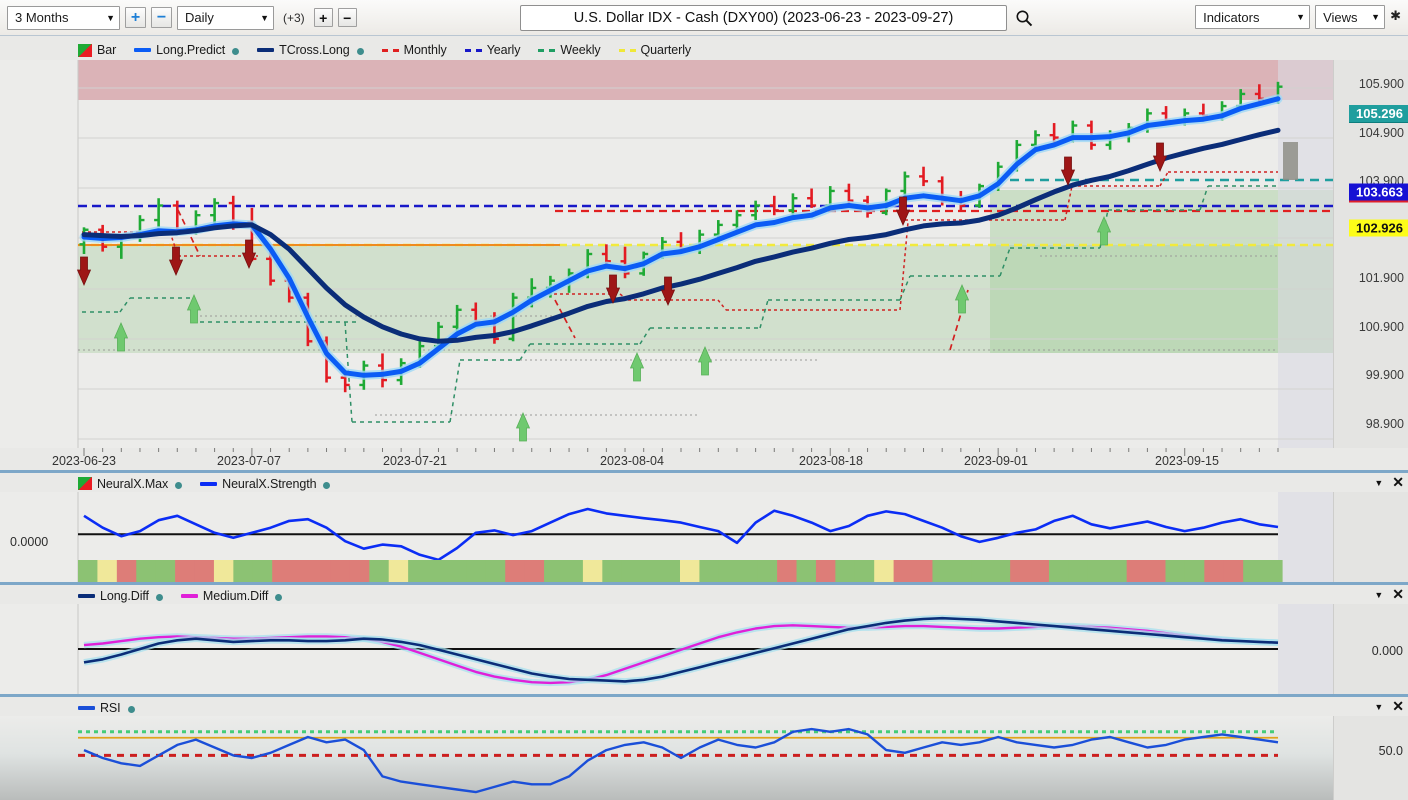 Image resolution: width=1408 pixels, height=800 pixels. I want to click on toolbar-right-group: Indicators ▼ Views ▼ ✱, so click(1299, 17).